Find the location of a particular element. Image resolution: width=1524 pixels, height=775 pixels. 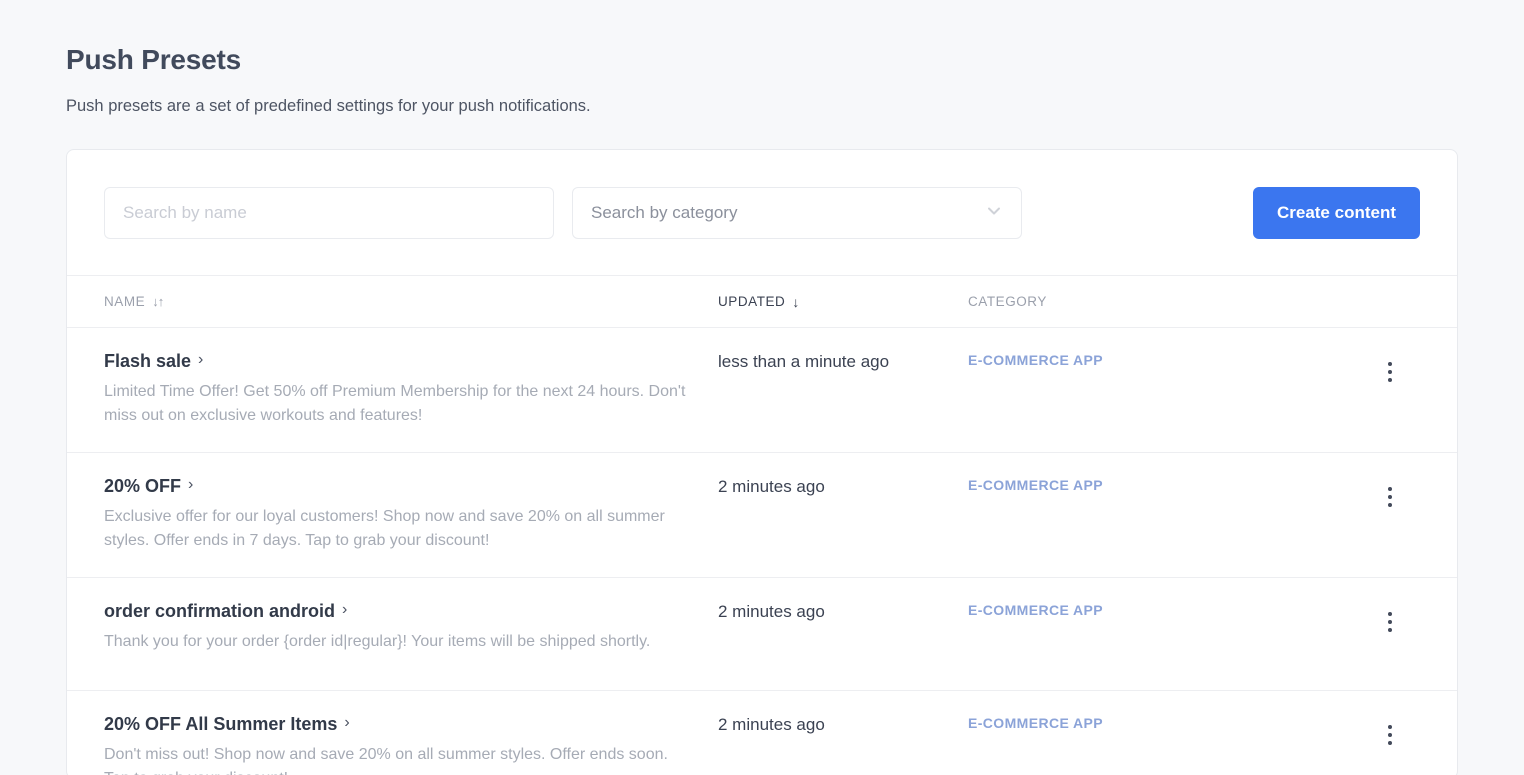

column-header-name-label: NAME is located at coordinates (125, 302).